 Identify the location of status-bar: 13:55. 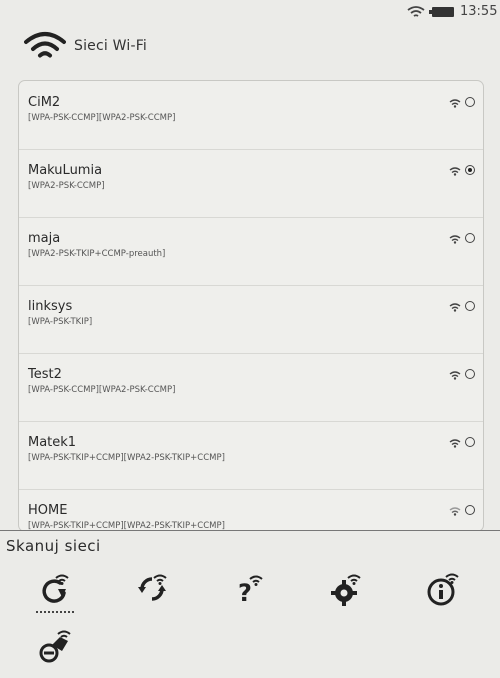
(250, 13).